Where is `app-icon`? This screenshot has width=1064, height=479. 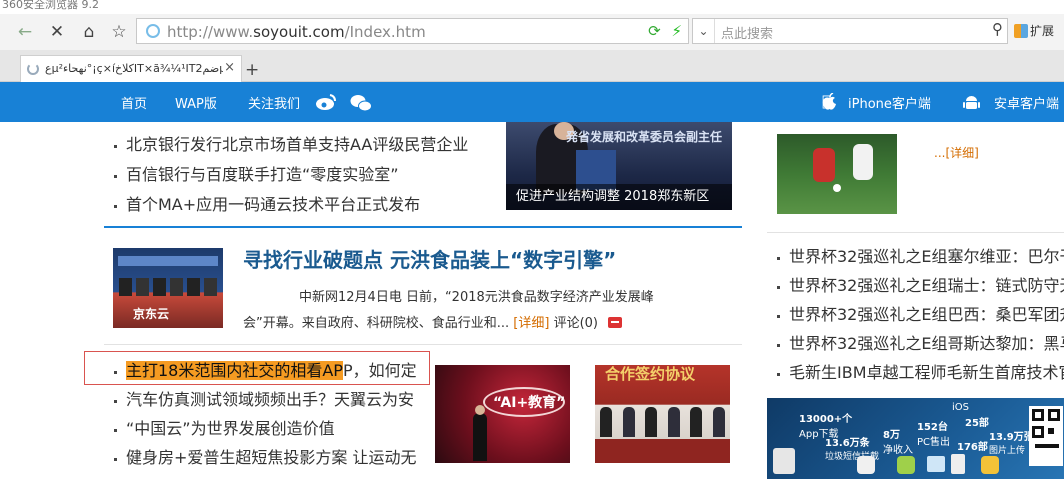
app-icon is located at coordinates (866, 465).